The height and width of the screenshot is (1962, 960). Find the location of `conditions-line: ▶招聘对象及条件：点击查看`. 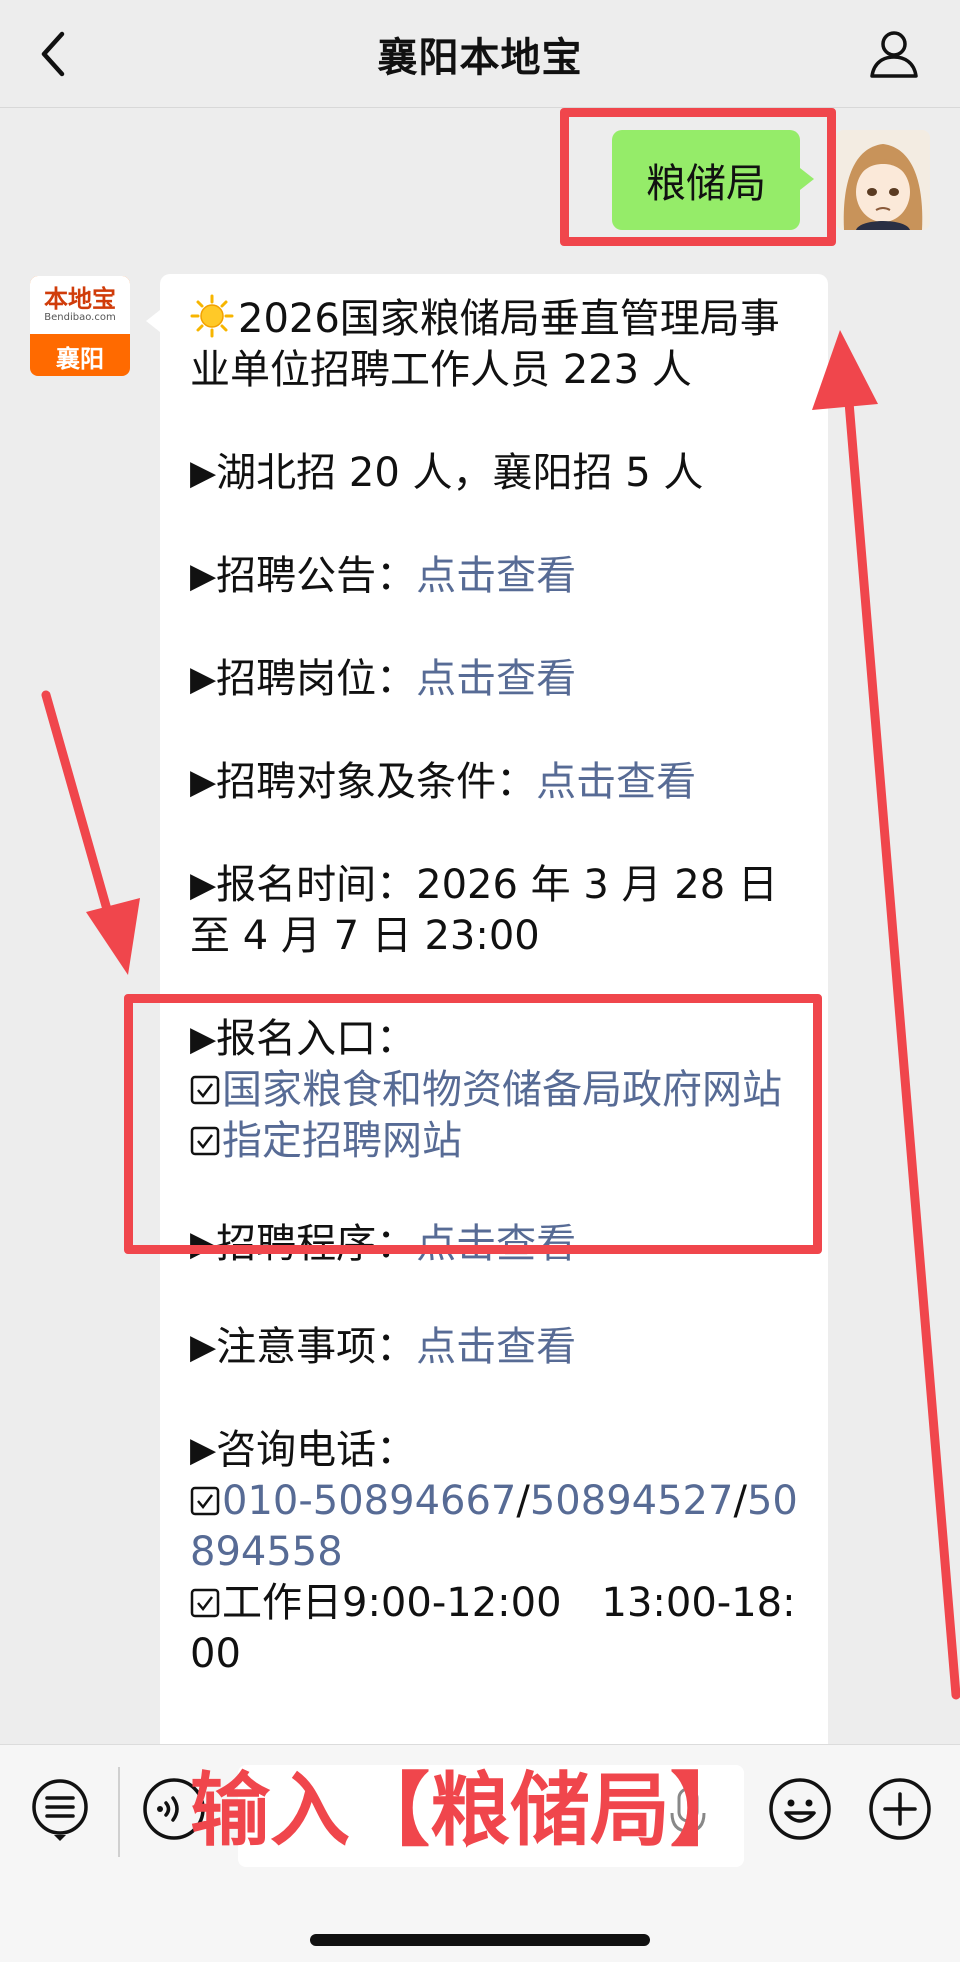

conditions-line: ▶招聘对象及条件：点击查看 is located at coordinates (443, 782).